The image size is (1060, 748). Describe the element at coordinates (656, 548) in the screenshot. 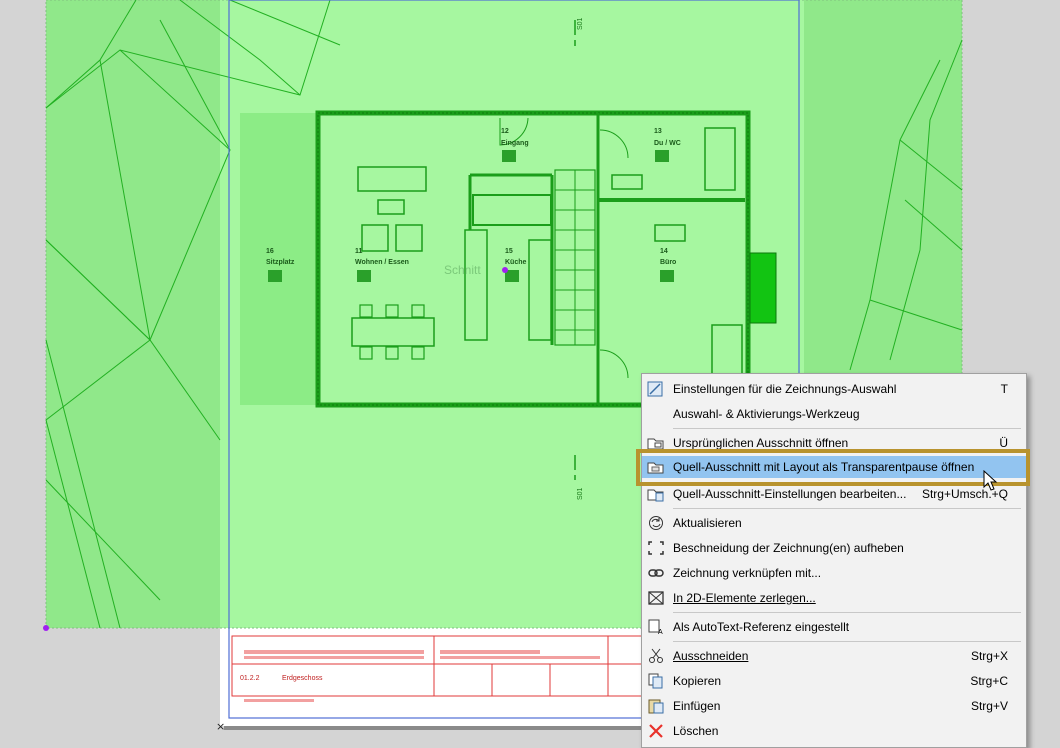

I see `crop-icon` at that location.